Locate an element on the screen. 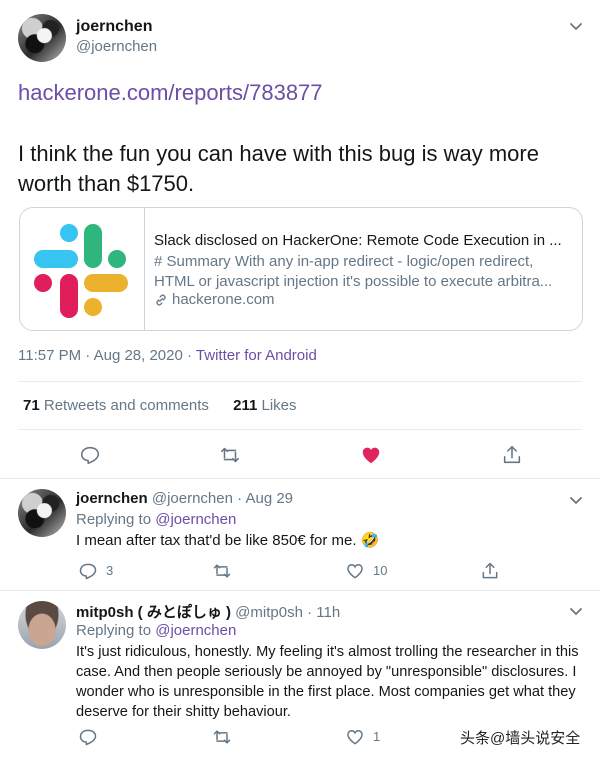 This screenshot has height=758, width=600. watermark: 头条@墙头说安全 is located at coordinates (520, 738).